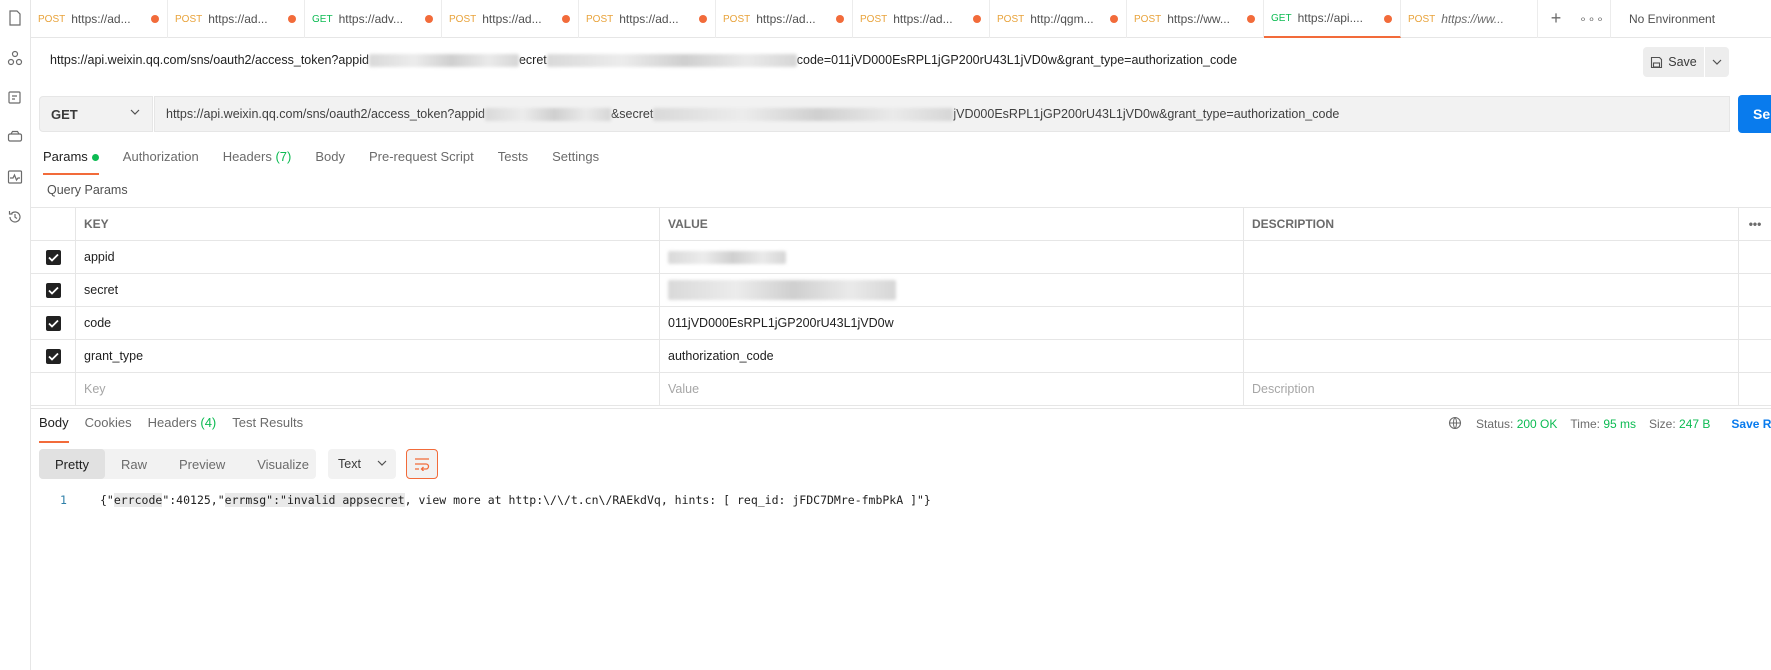  I want to click on view-visualize-button: Visualize, so click(283, 464).